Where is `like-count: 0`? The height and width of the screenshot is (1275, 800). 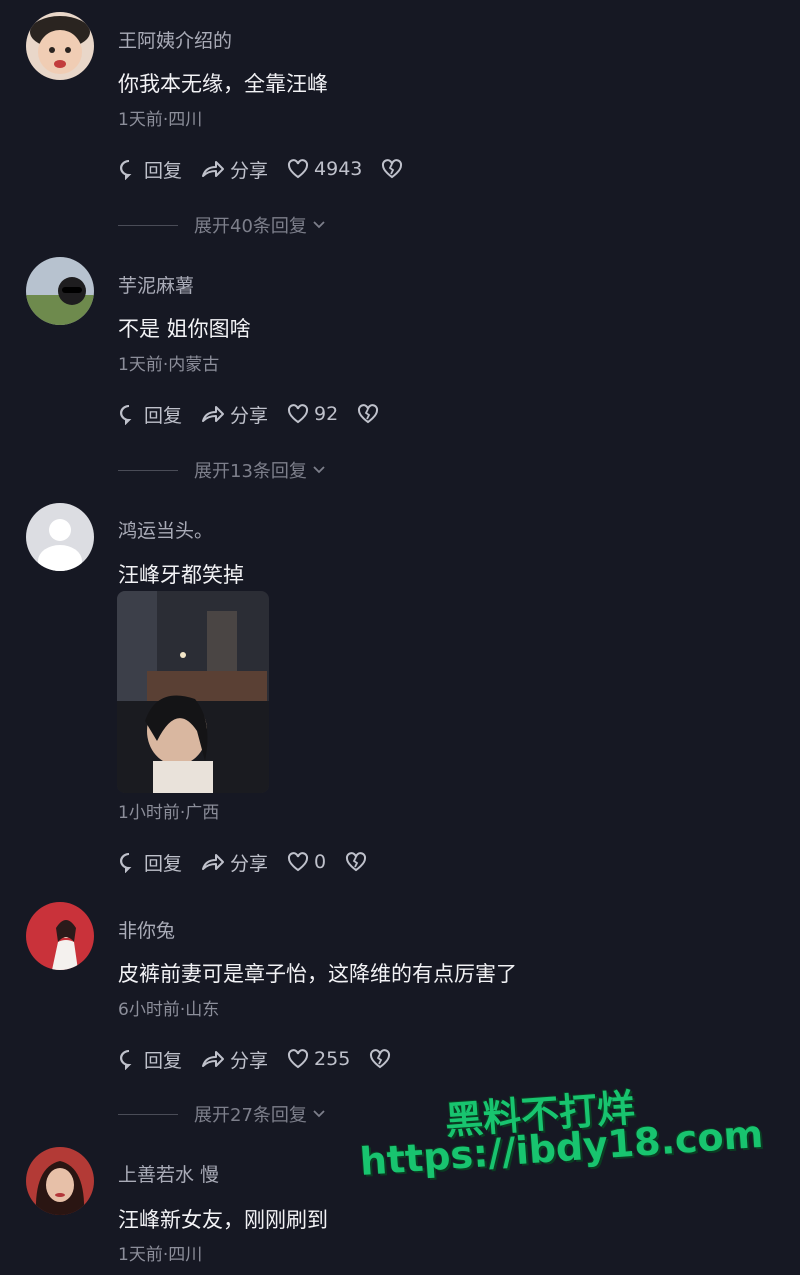 like-count: 0 is located at coordinates (320, 862).